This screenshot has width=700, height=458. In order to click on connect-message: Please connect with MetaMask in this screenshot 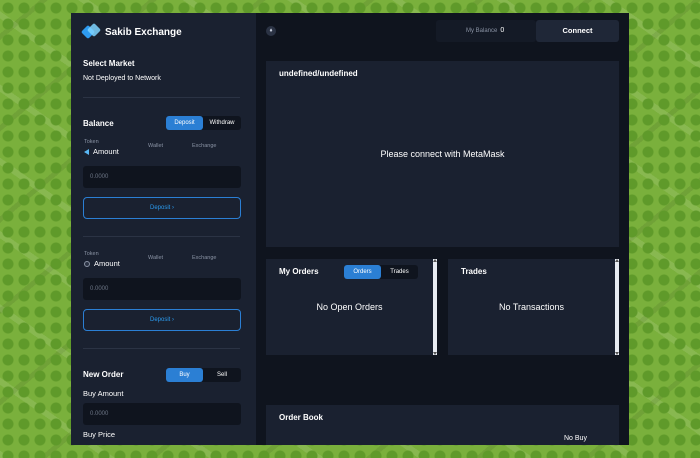, I will do `click(442, 154)`.